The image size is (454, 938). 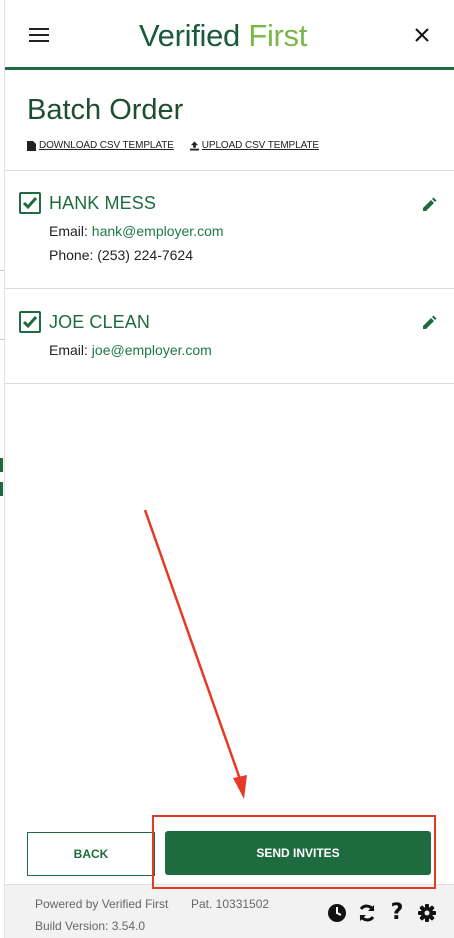 What do you see at coordinates (337, 913) in the screenshot?
I see `clock-icon` at bounding box center [337, 913].